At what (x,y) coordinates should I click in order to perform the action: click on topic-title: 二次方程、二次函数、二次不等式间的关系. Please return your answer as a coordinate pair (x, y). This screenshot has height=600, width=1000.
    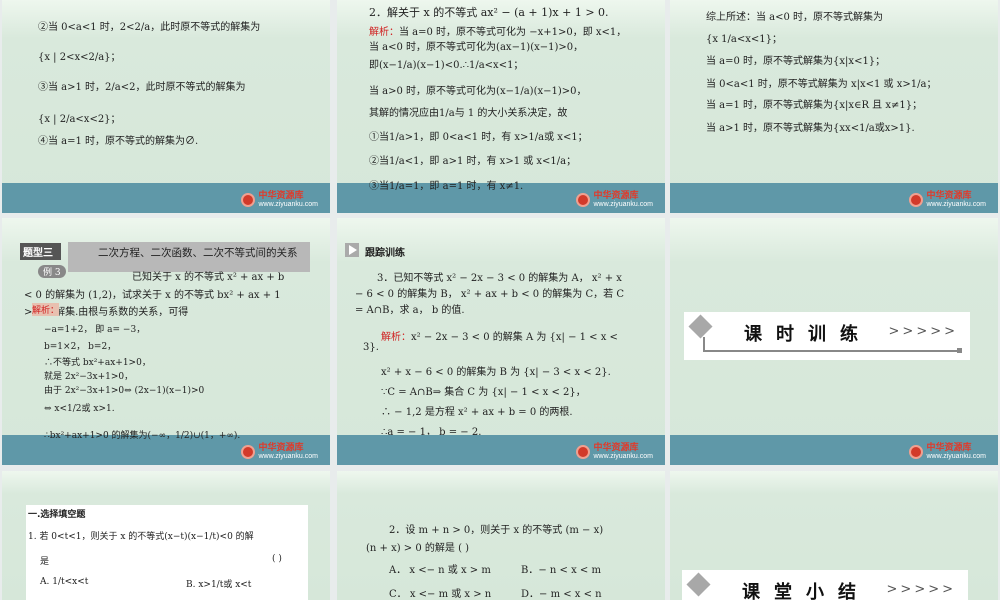
    Looking at the image, I should click on (198, 253).